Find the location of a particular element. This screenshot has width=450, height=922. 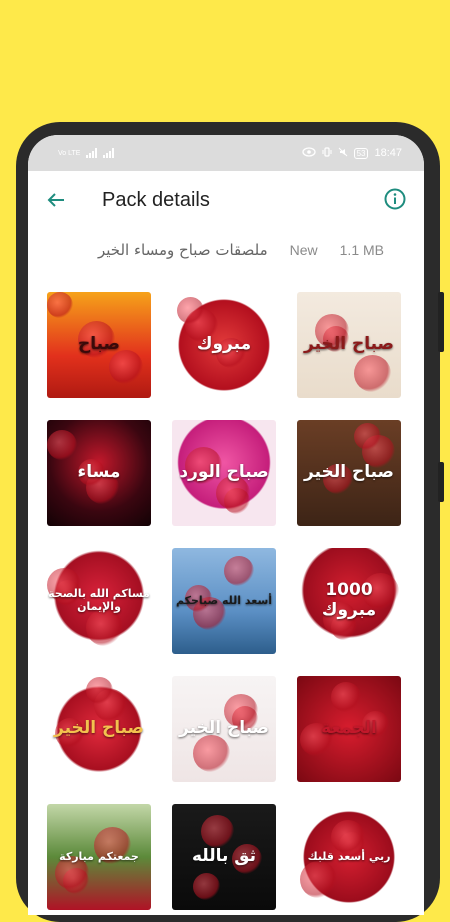

sticker-item: أسعد الله صباحكم is located at coordinates (224, 601).